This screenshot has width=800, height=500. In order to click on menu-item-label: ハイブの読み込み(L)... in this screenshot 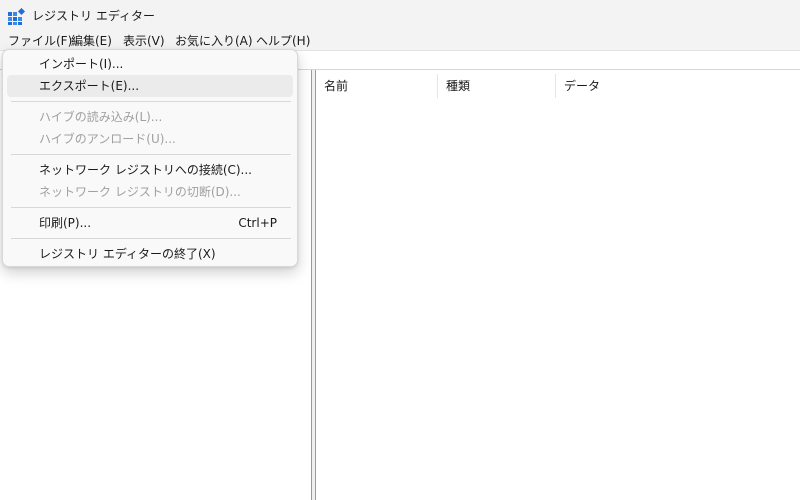, I will do `click(101, 117)`.